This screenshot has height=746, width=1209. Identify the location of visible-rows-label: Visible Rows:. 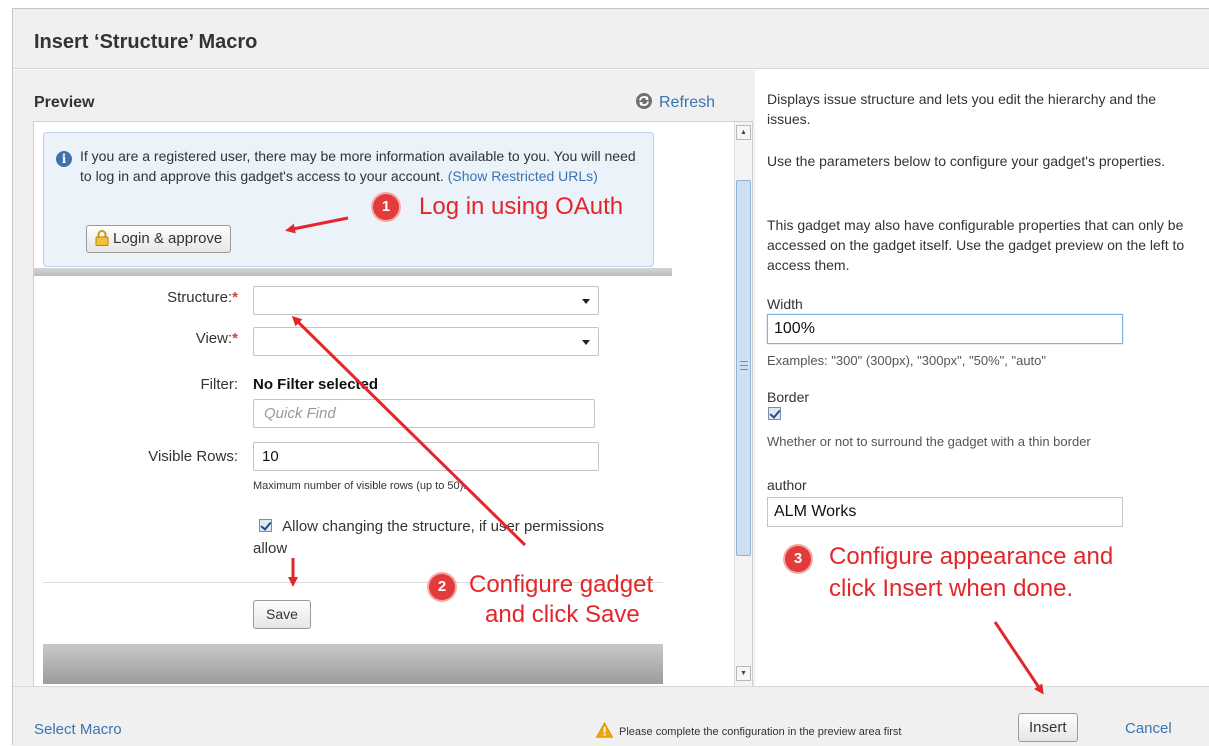
(193, 456).